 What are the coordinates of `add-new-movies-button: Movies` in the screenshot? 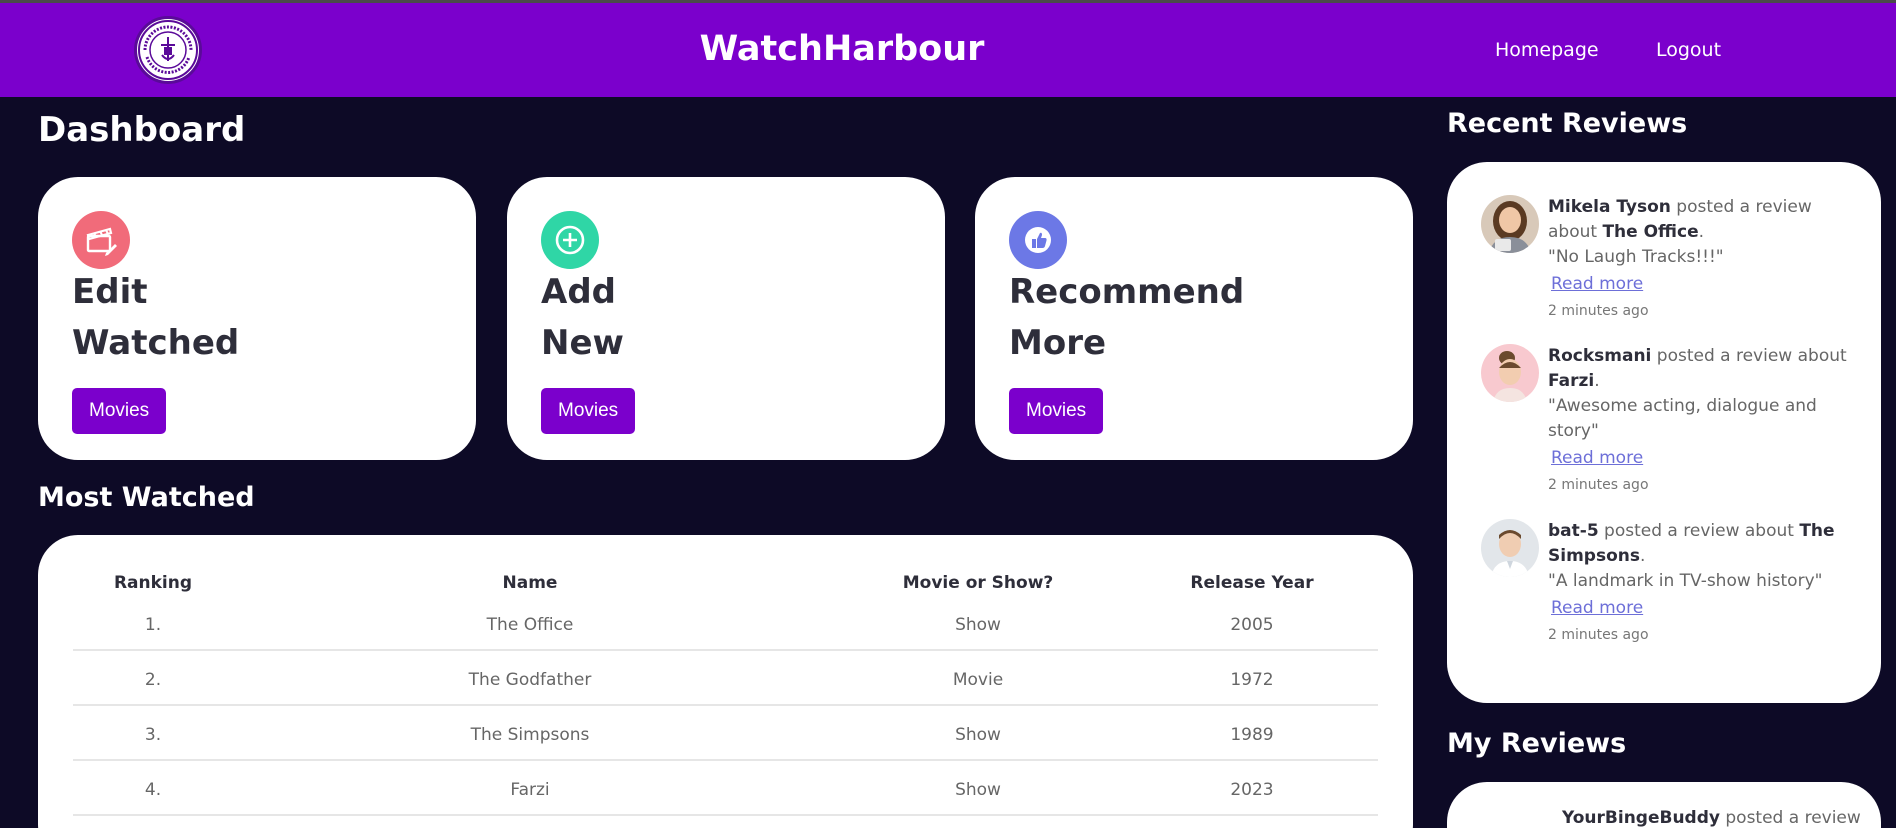 It's located at (588, 411).